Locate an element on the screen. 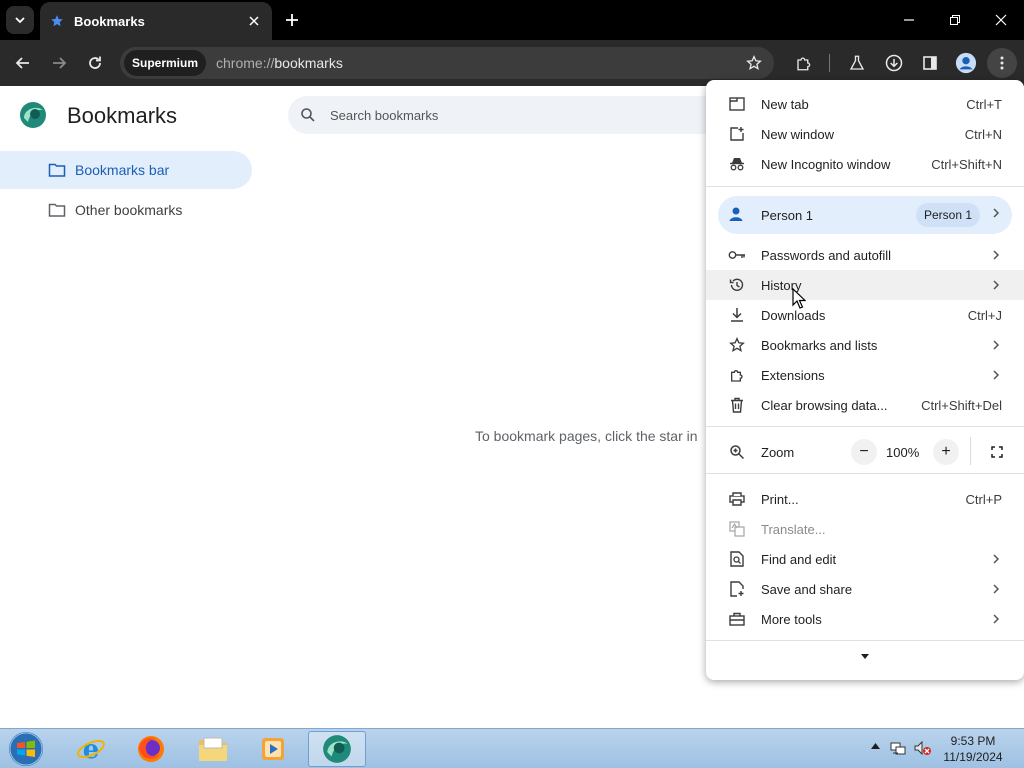  avatar-icon is located at coordinates (966, 63).